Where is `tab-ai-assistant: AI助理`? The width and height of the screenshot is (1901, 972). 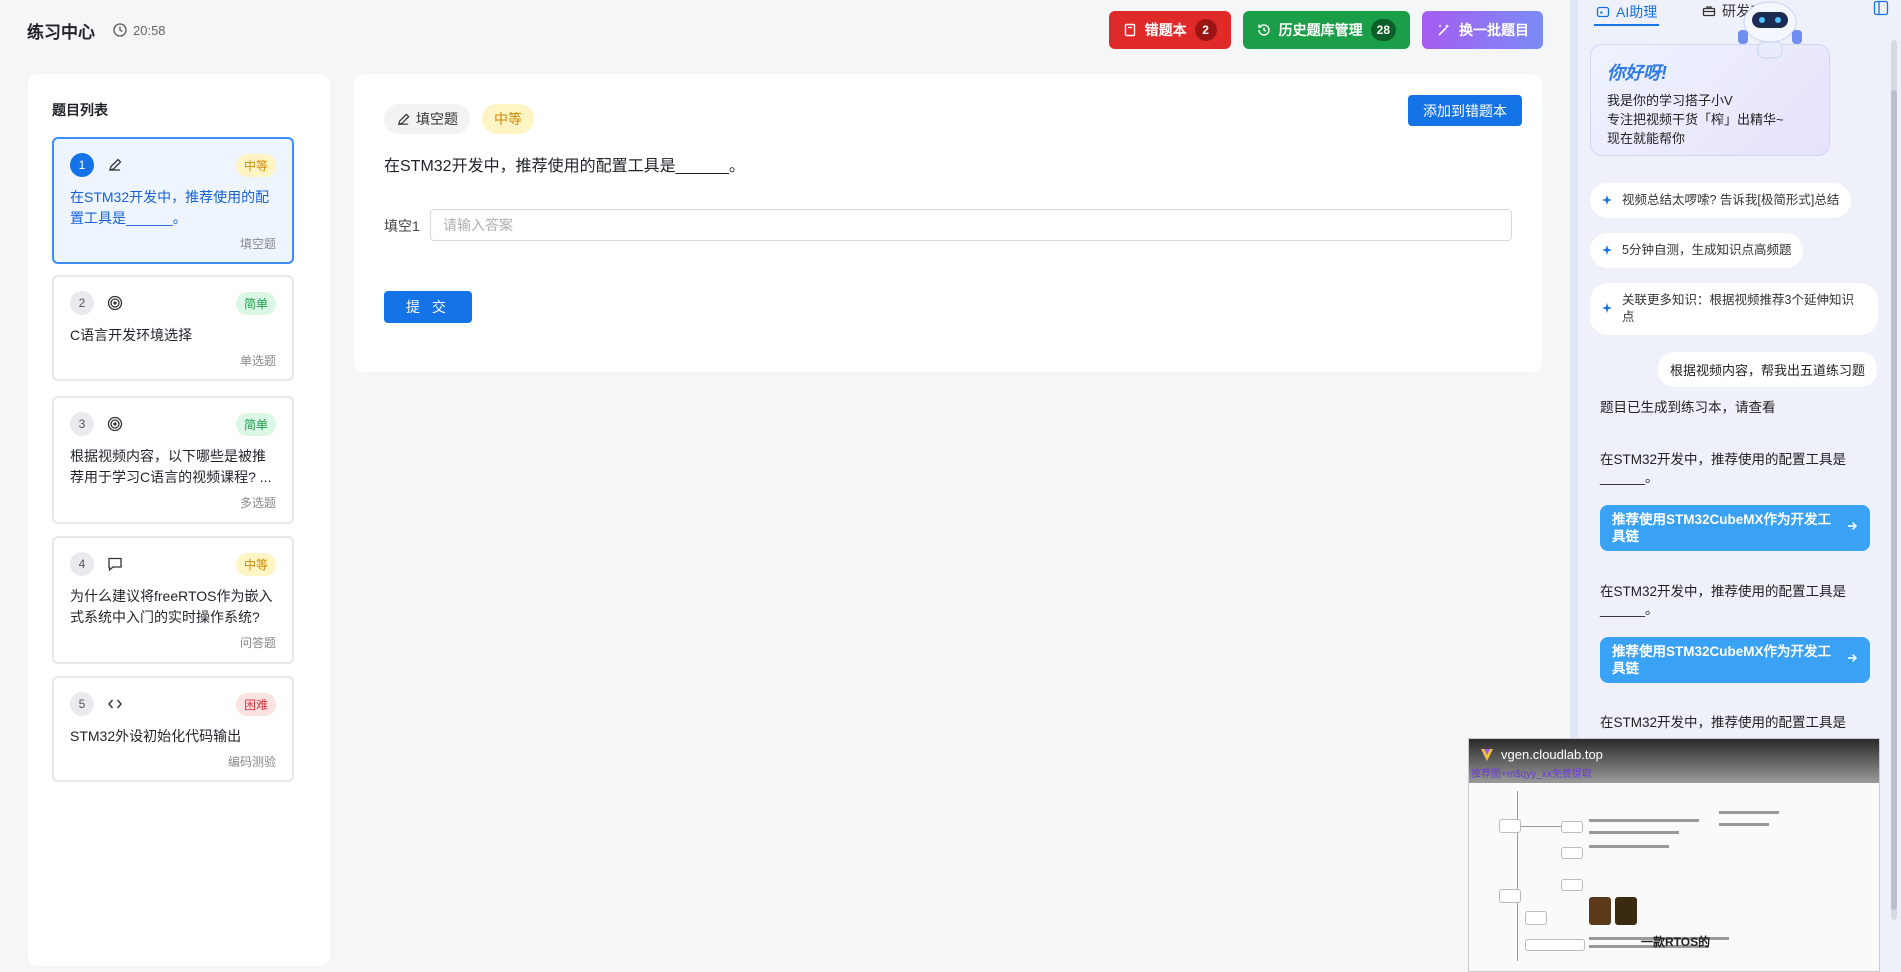 tab-ai-assistant: AI助理 is located at coordinates (1627, 13).